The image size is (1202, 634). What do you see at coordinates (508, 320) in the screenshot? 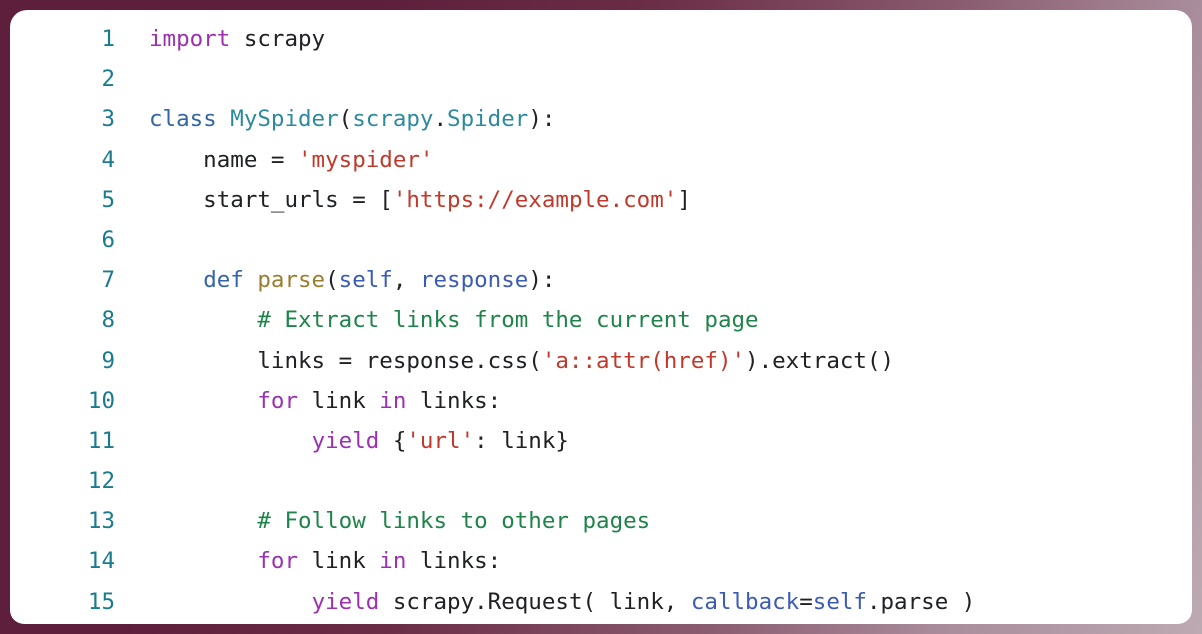
I see `code-token: # Extract links from the current page` at bounding box center [508, 320].